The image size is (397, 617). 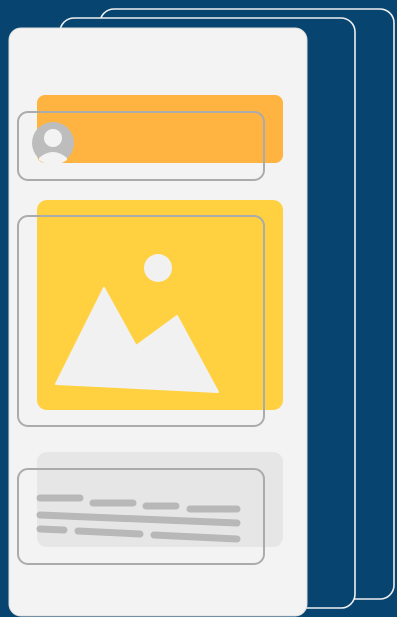 What do you see at coordinates (160, 129) in the screenshot?
I see `header-bar` at bounding box center [160, 129].